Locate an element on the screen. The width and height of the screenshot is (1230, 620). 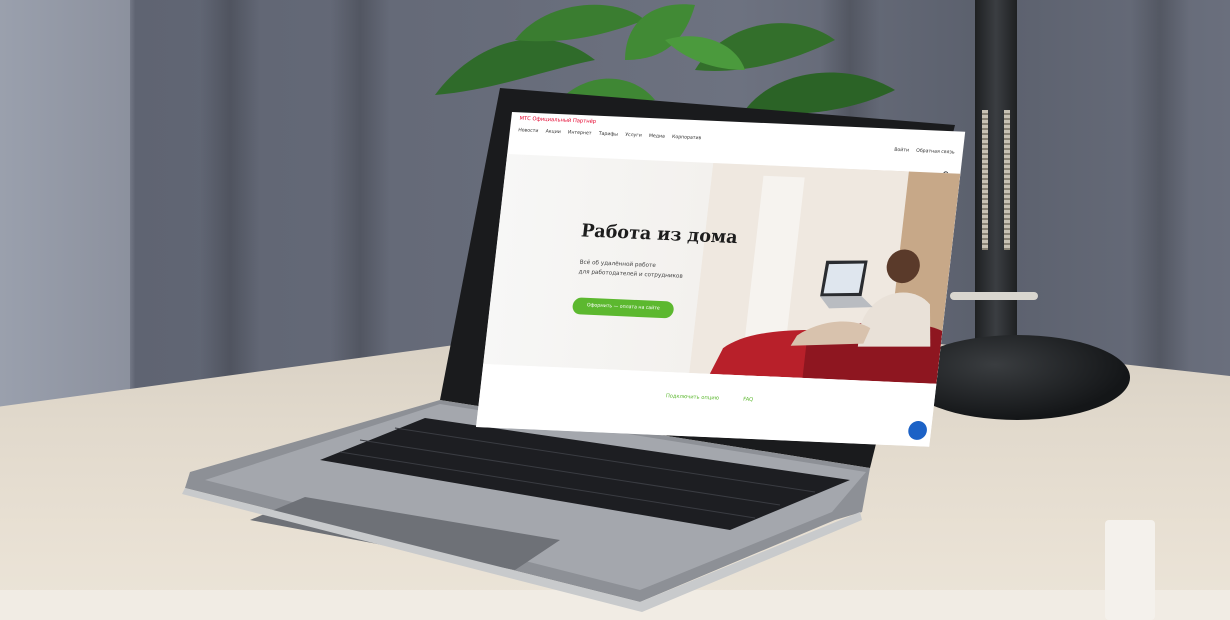
desk-leg is located at coordinates (1130, 570).